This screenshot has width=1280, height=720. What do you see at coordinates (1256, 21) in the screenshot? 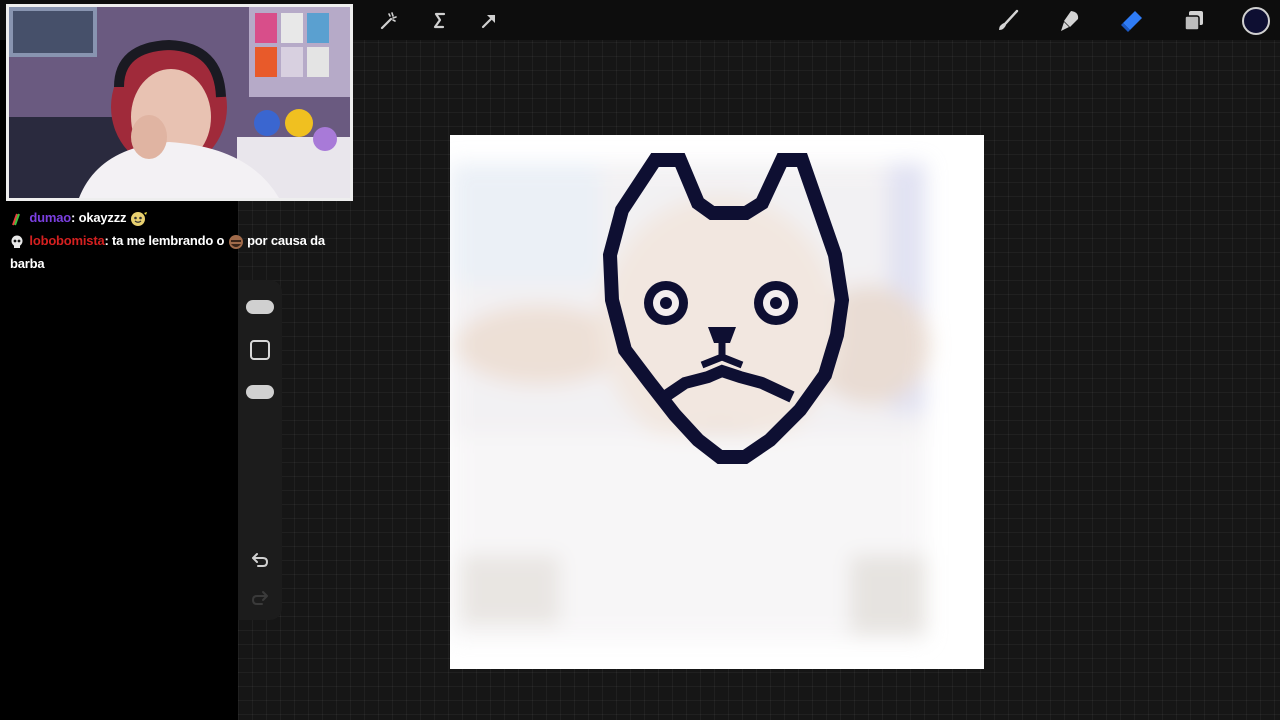
I see `color-swatch-icon` at bounding box center [1256, 21].